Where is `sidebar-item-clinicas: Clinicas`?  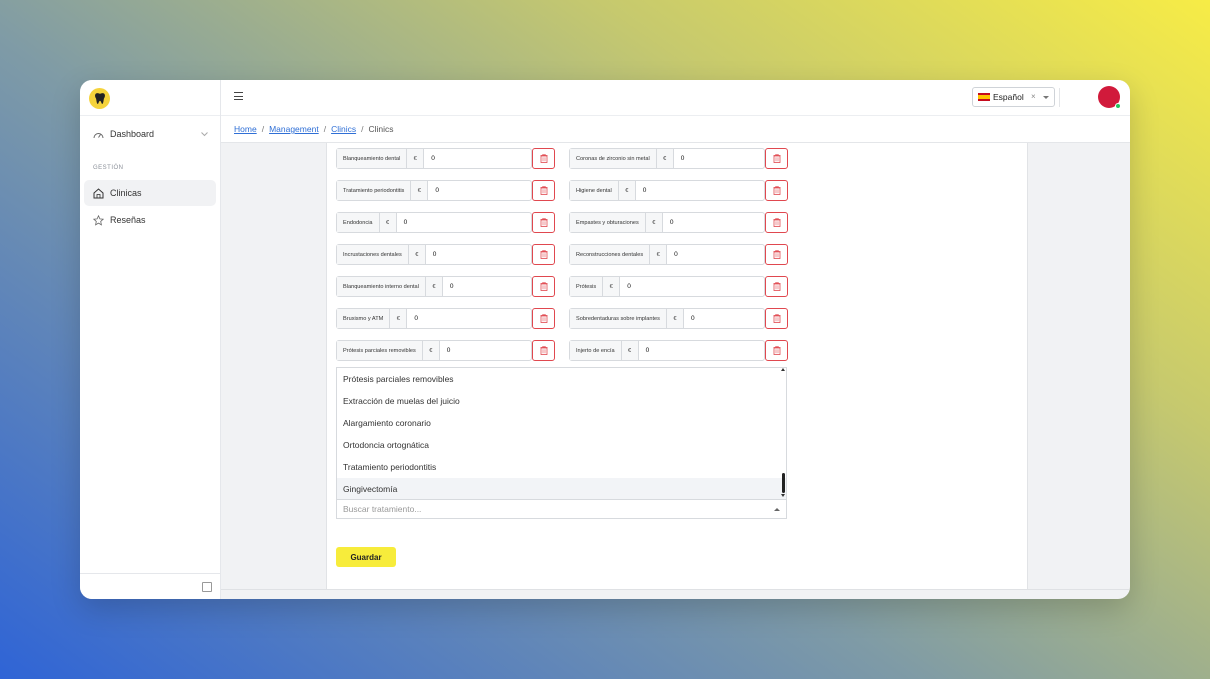 sidebar-item-clinicas: Clinicas is located at coordinates (150, 193).